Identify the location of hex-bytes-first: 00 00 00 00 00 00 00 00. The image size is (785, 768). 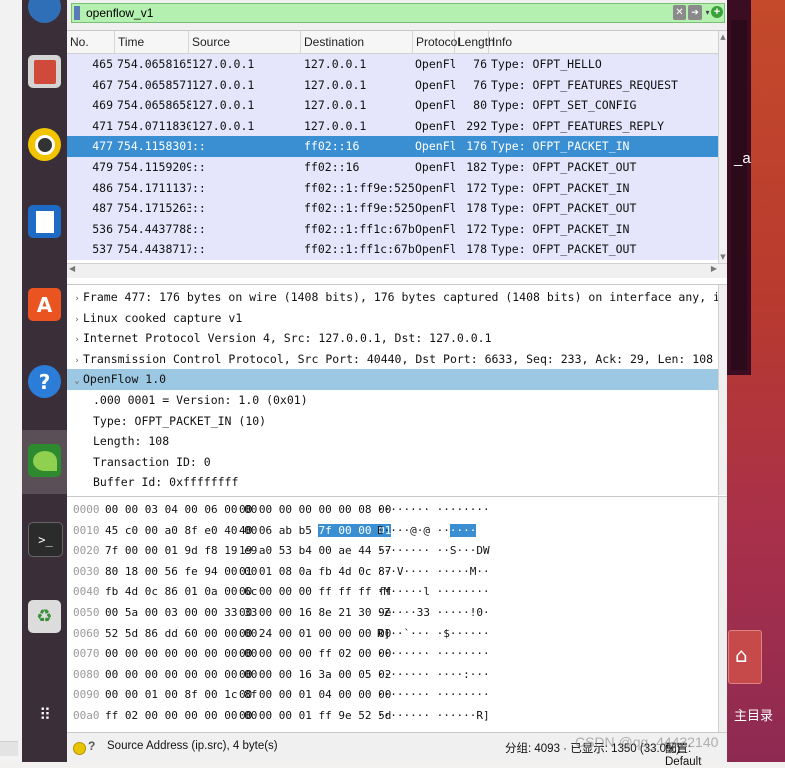
(181, 654).